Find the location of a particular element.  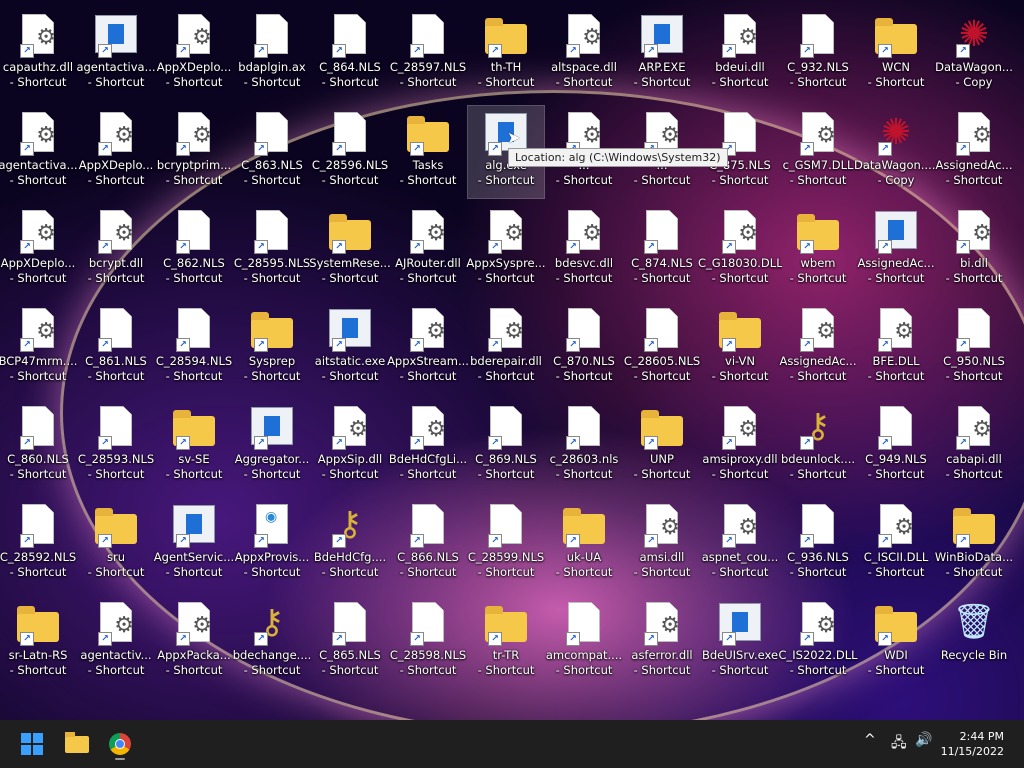

desktop-icon: ↗ tr-TR - Shortcut is located at coordinates (506, 642).